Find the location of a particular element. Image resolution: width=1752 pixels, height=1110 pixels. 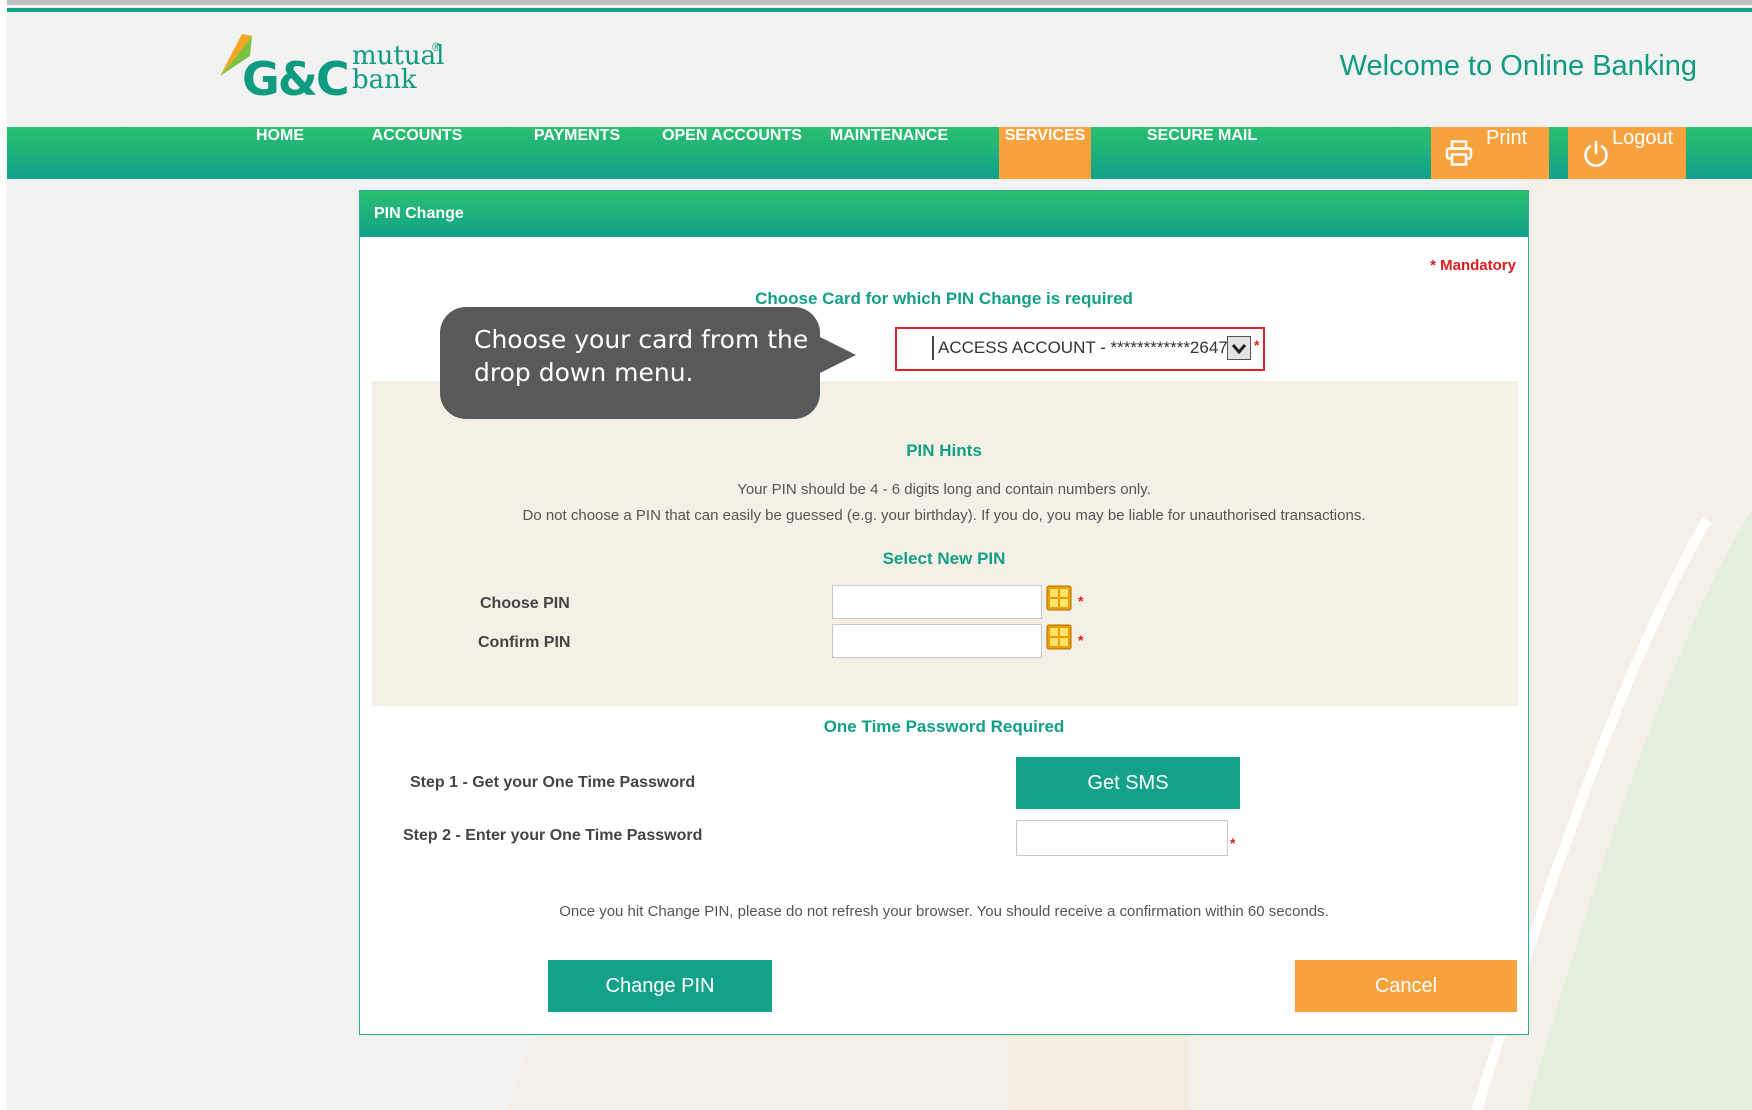

nav-open-accounts: OPEN ACCOUNTS is located at coordinates (732, 153).